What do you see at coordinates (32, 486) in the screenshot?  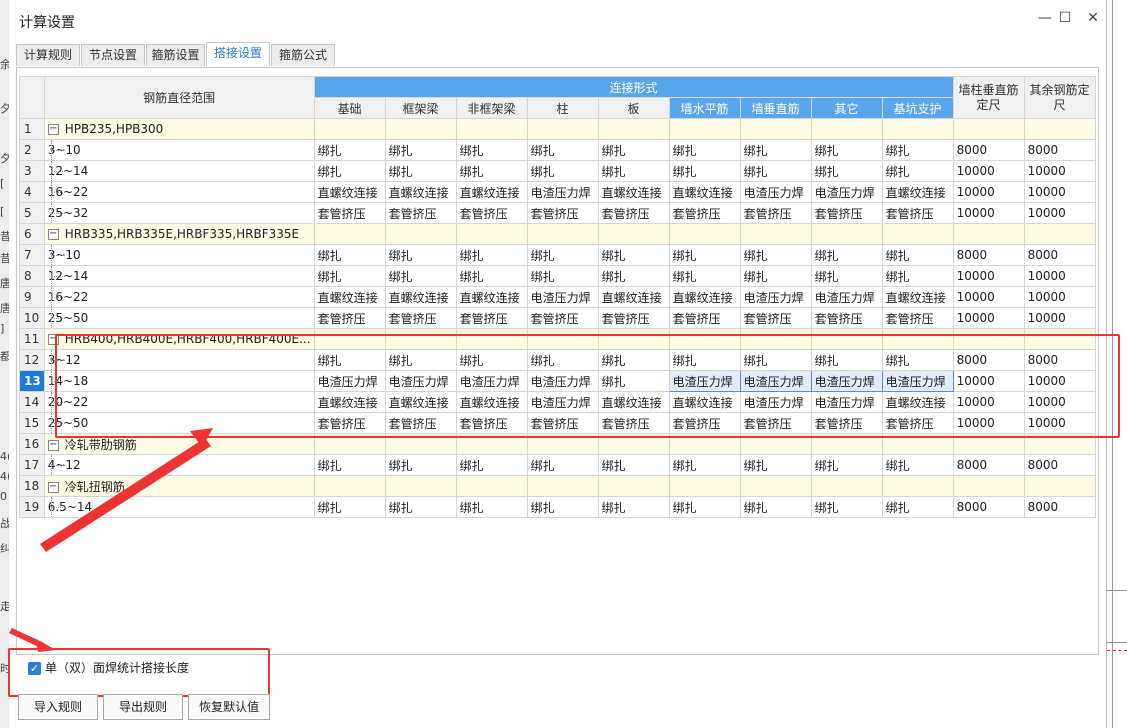 I see `row-number: 18` at bounding box center [32, 486].